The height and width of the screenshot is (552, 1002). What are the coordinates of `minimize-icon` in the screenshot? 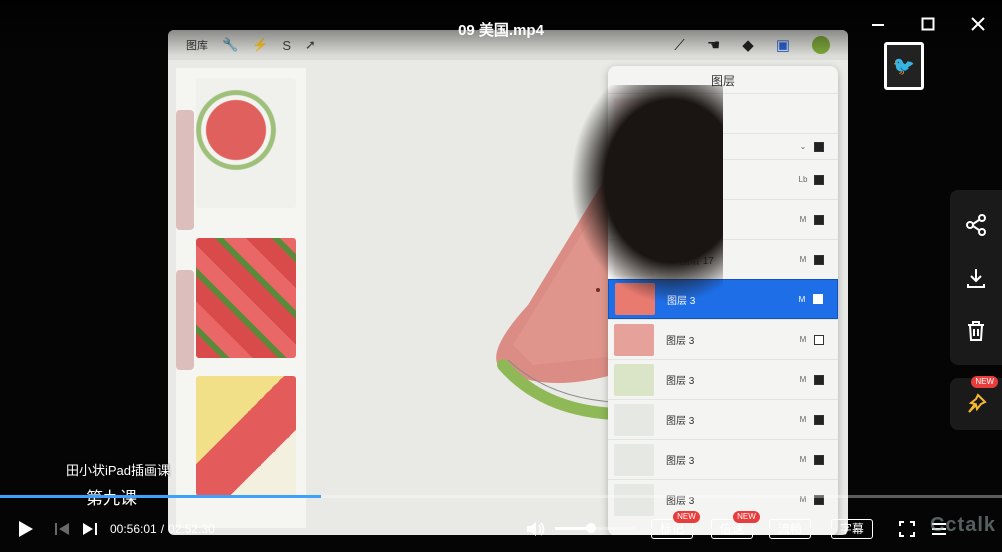 It's located at (878, 24).